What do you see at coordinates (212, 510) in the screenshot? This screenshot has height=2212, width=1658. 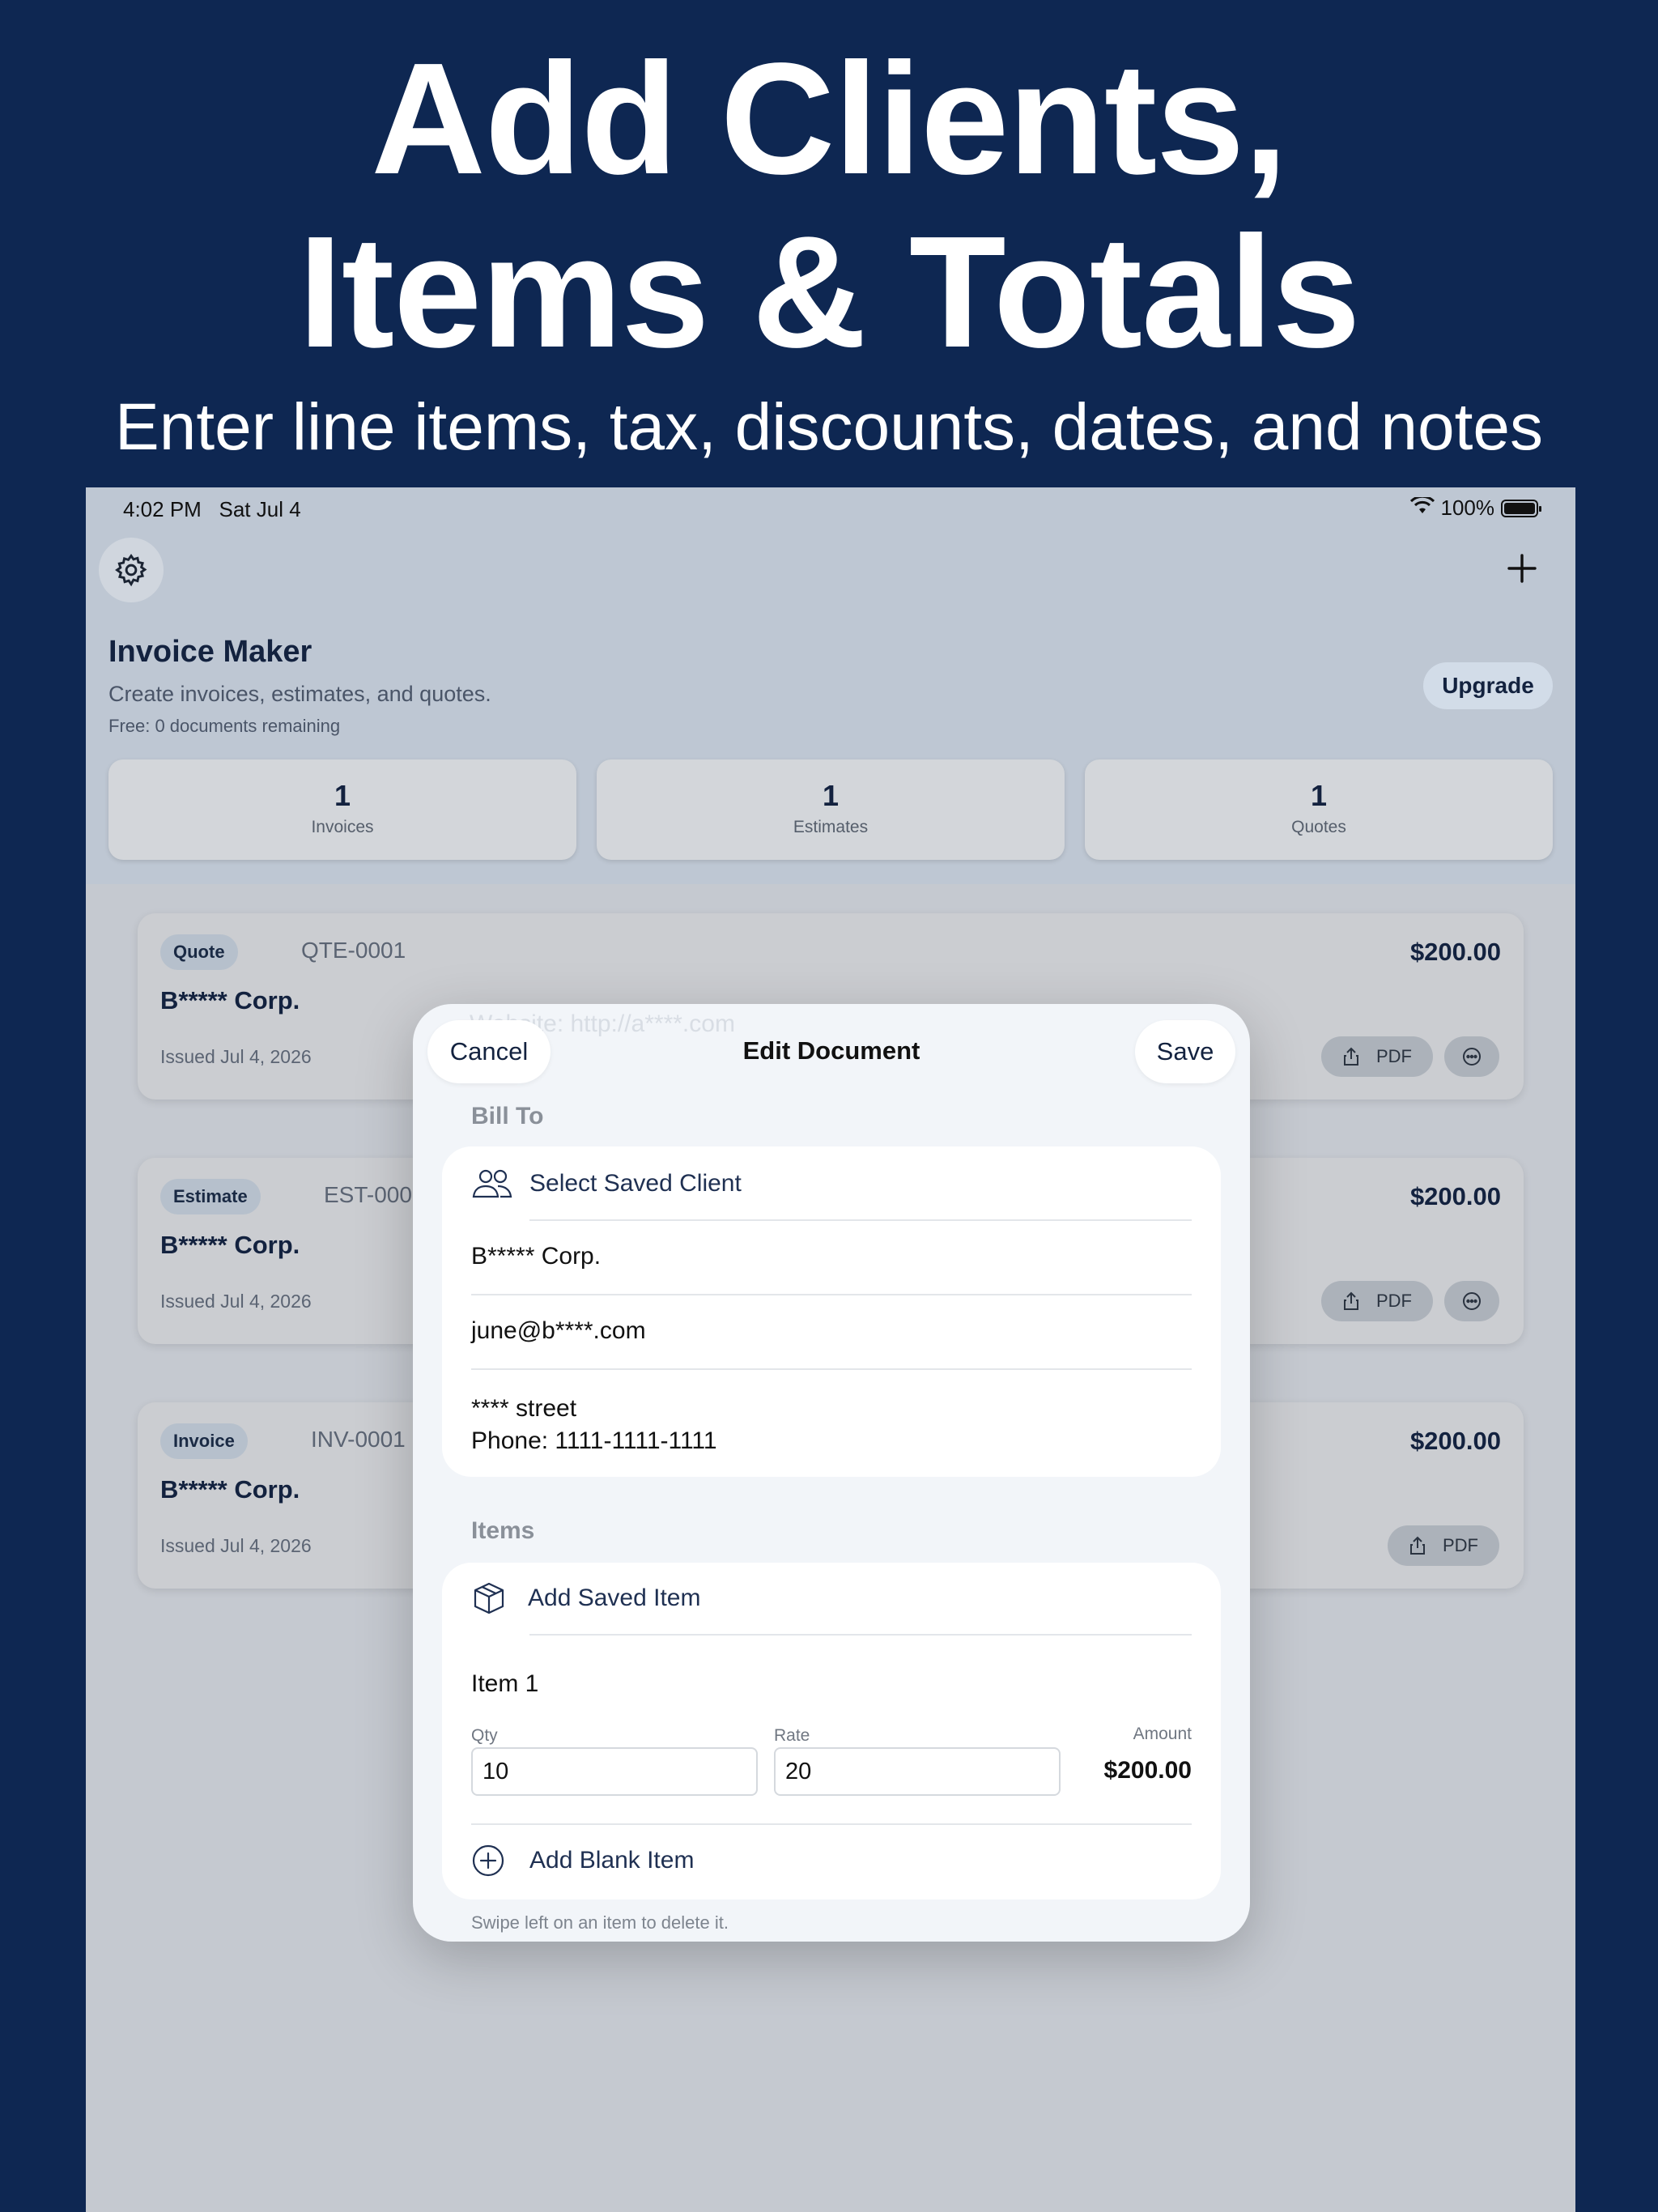 I see `status-time: 4:02 PM Sat Jul 4` at bounding box center [212, 510].